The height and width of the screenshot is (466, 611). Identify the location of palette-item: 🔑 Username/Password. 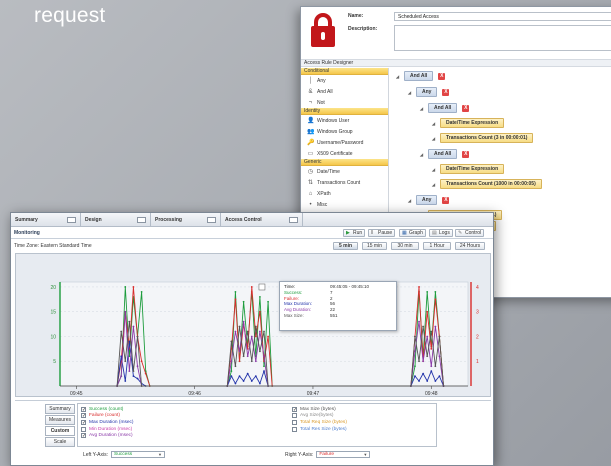
(344, 142).